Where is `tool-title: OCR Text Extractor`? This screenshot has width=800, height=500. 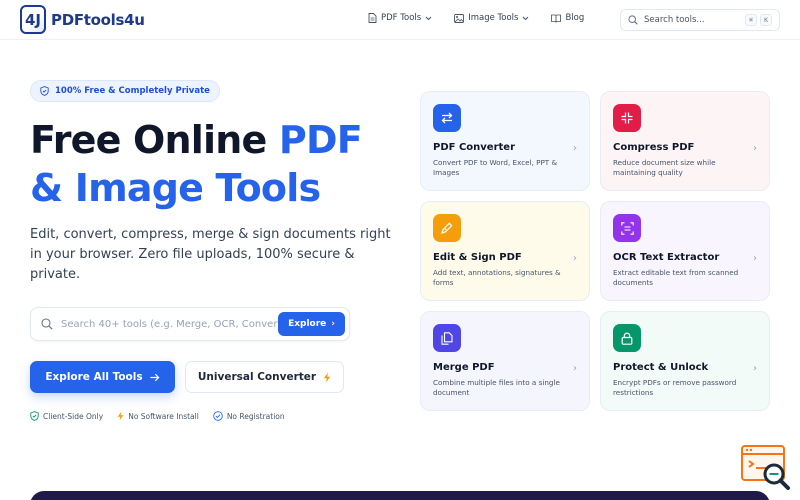 tool-title: OCR Text Extractor is located at coordinates (666, 257).